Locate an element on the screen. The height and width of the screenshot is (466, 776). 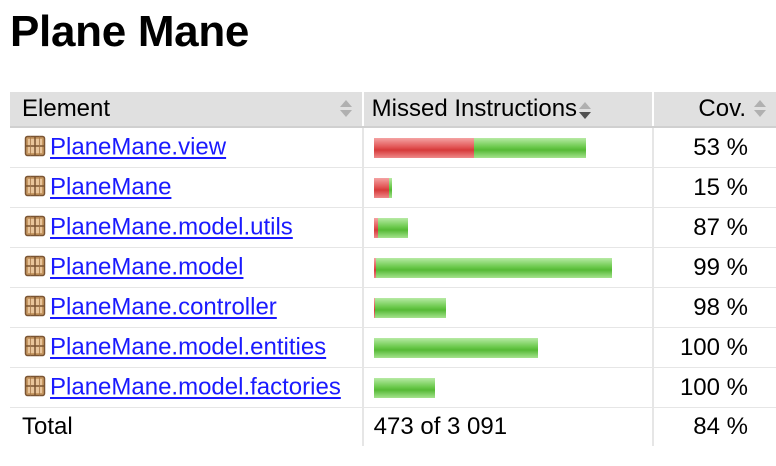
table-row: PlaneMane 15 % is located at coordinates (393, 187).